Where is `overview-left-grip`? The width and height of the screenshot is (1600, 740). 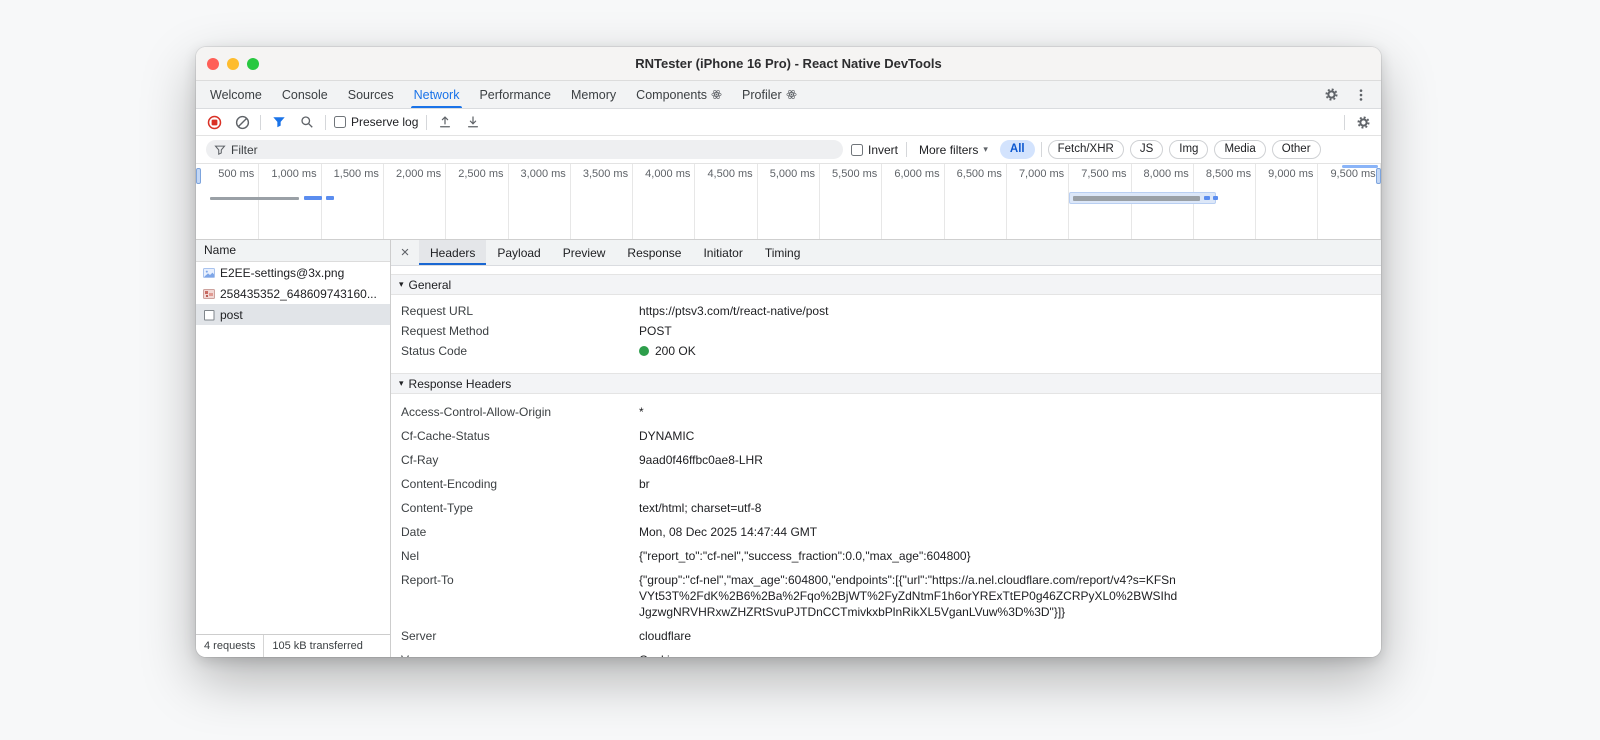 overview-left-grip is located at coordinates (198, 176).